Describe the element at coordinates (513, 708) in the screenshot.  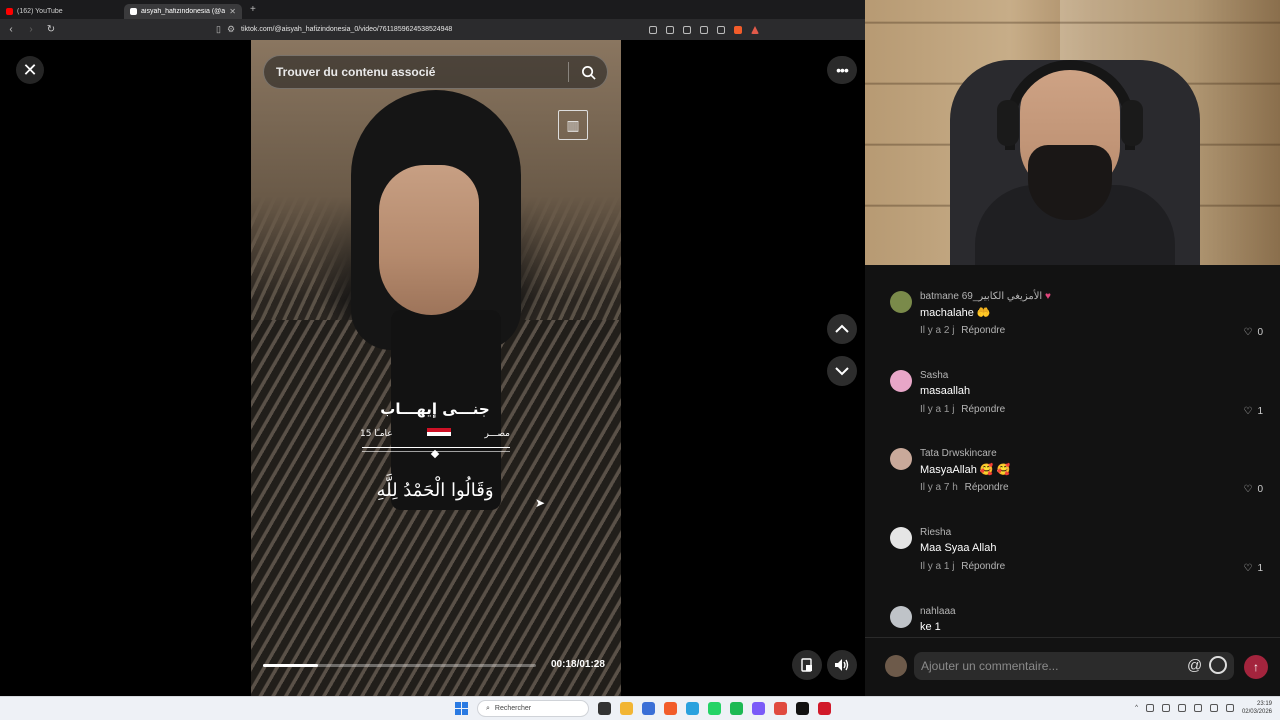
I see `taskbar-search-label: Rechercher` at that location.